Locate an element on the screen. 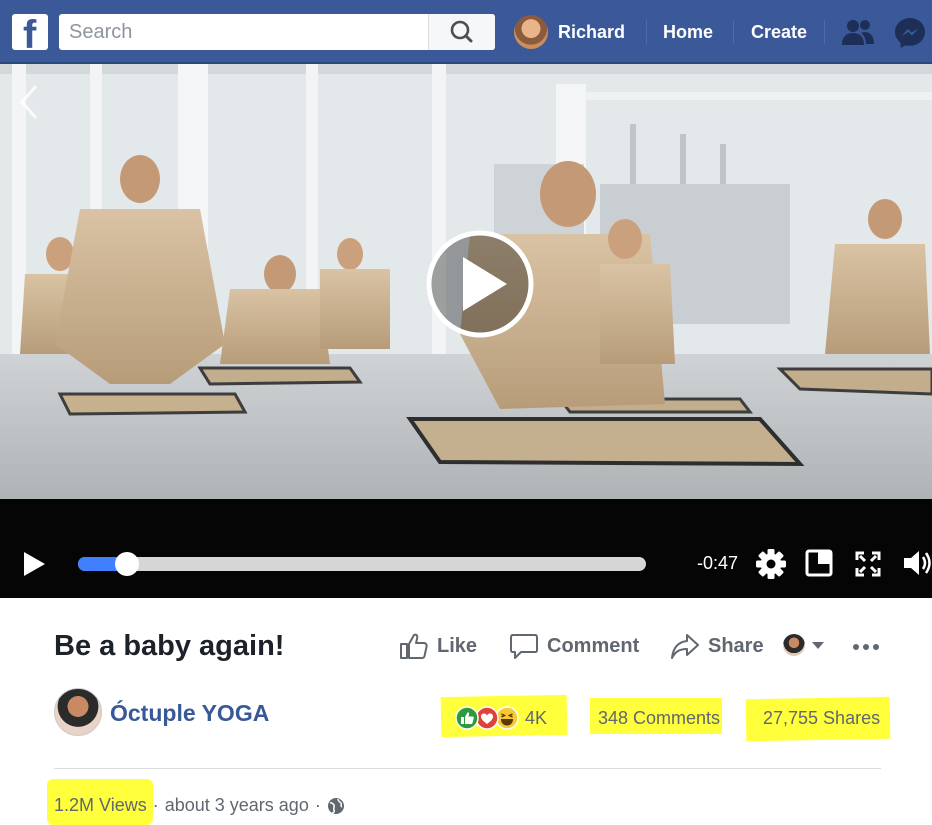  seek-handle is located at coordinates (127, 564).